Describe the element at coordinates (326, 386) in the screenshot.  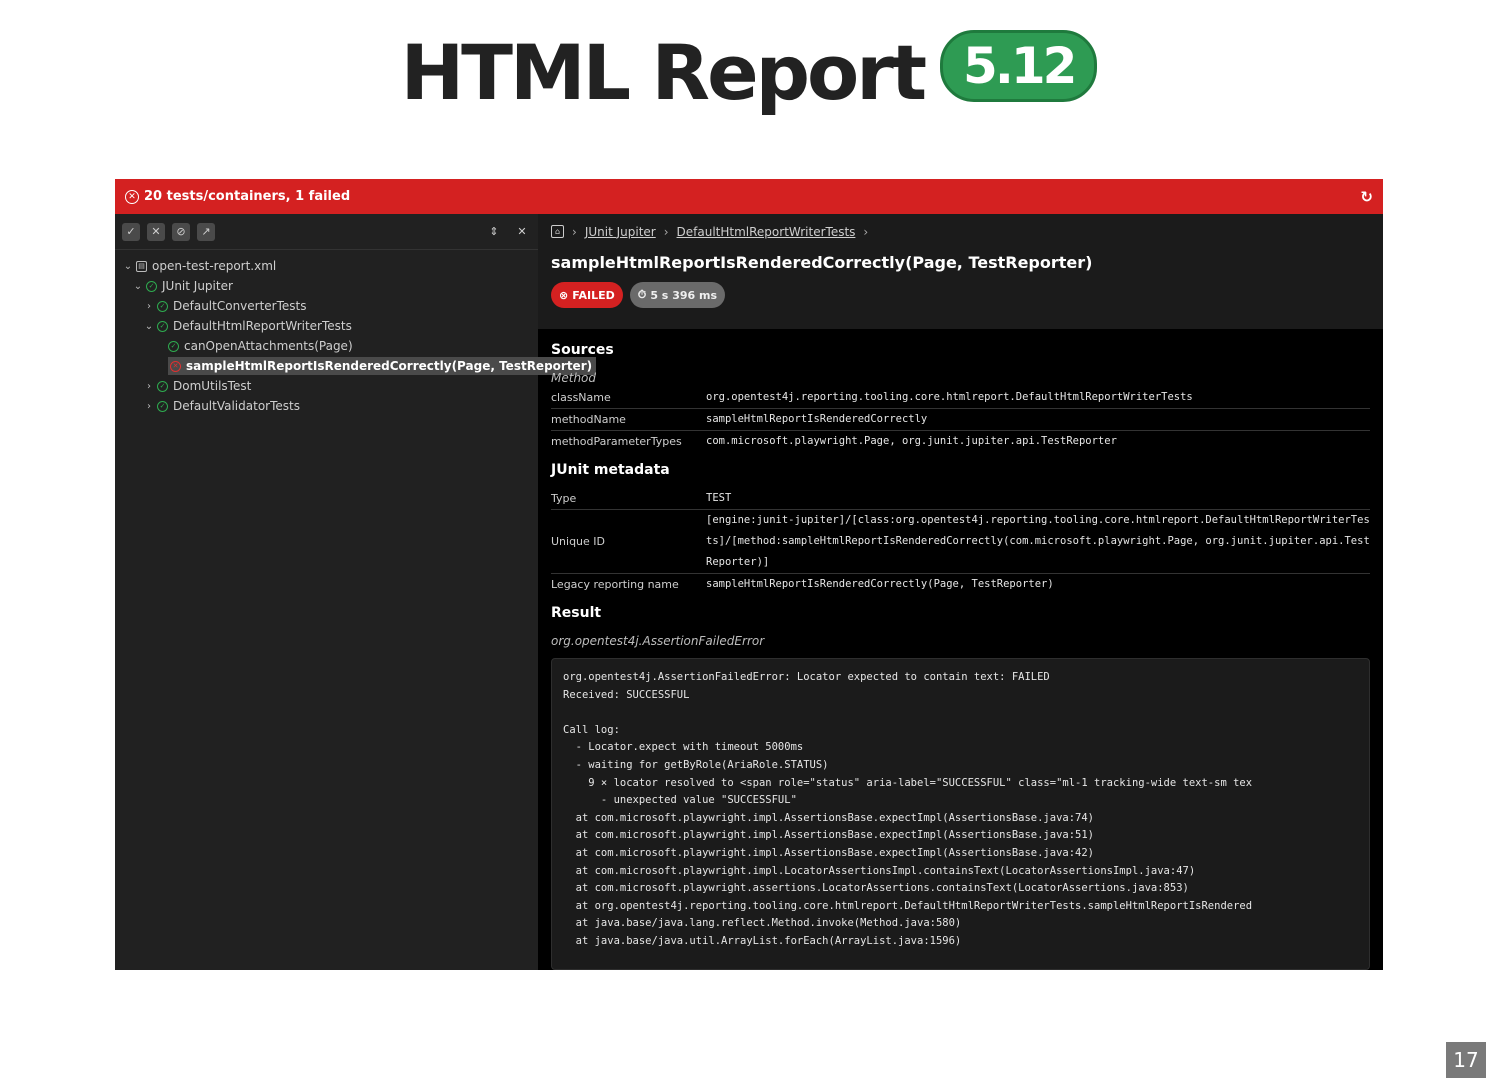
I see `tree-item: › ✓ DomUtilsTest` at that location.